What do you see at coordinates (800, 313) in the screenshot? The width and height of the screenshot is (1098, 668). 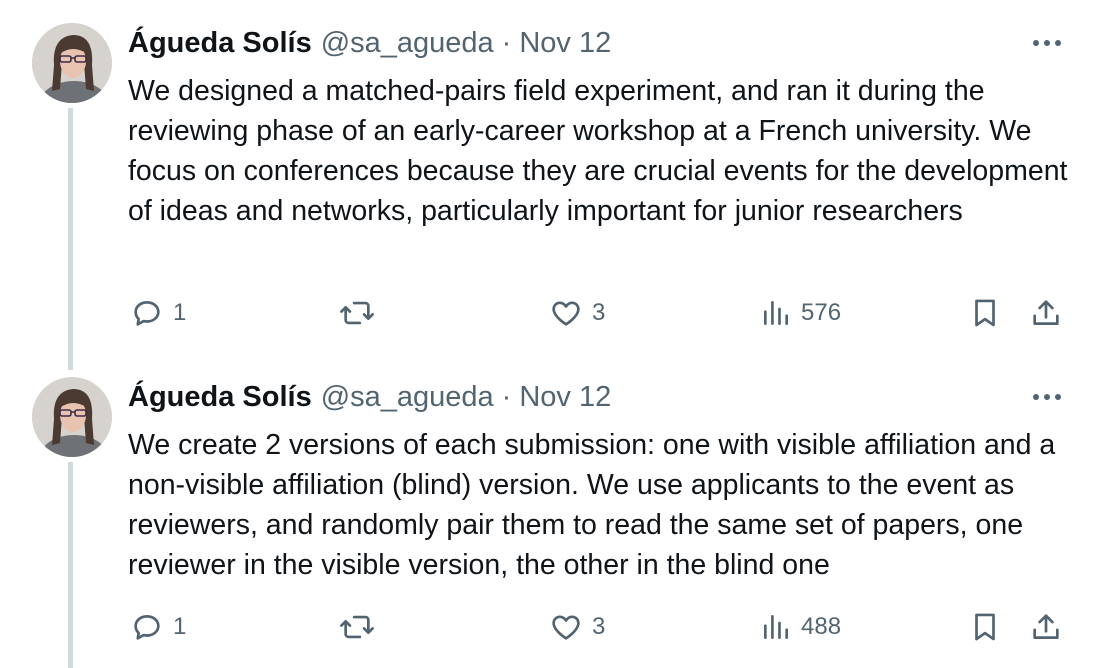 I see `views-button: 576` at bounding box center [800, 313].